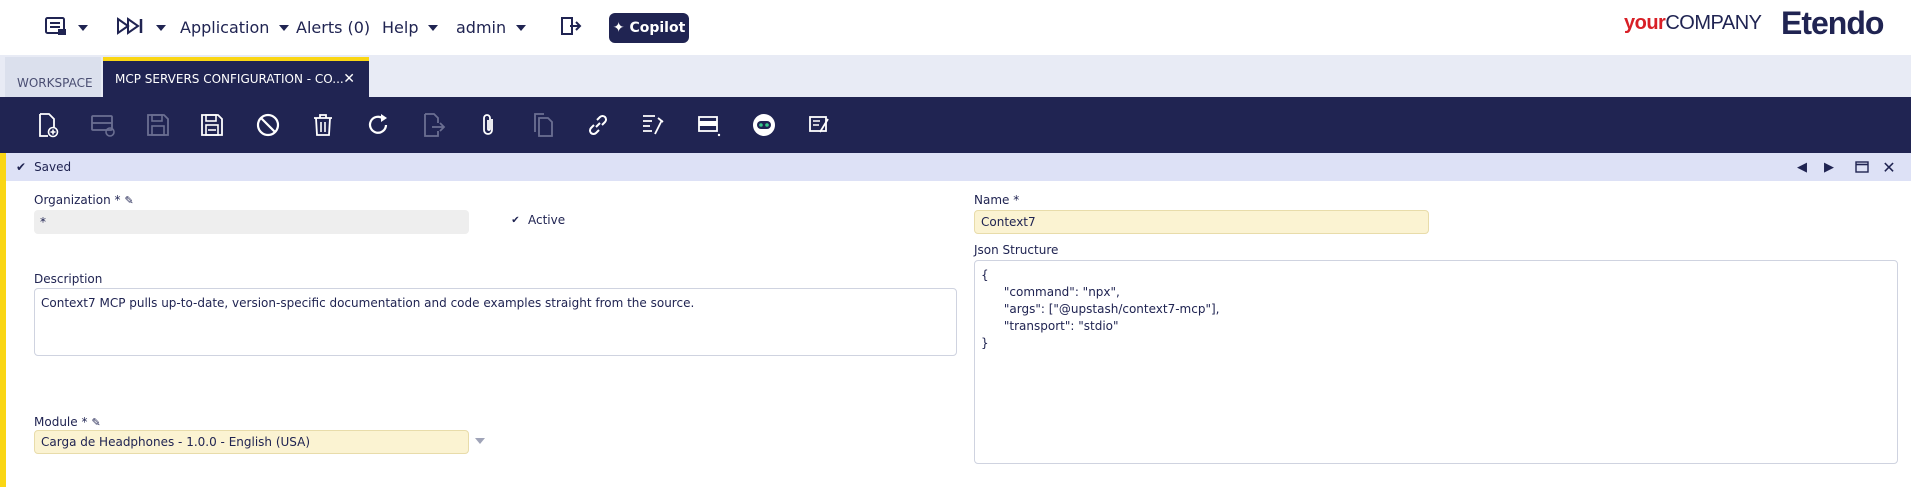  What do you see at coordinates (1832, 23) in the screenshot?
I see `etendo-logo: Etendo` at bounding box center [1832, 23].